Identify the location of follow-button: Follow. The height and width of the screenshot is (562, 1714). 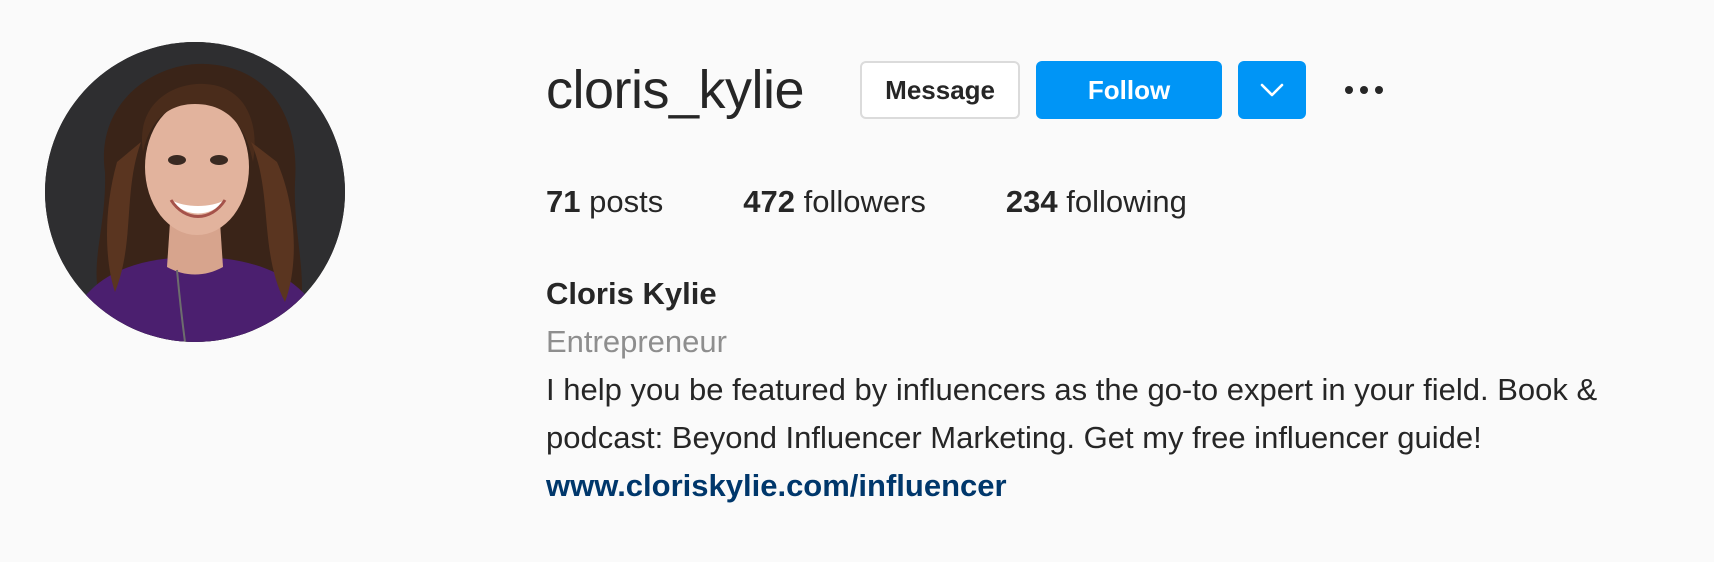
(1129, 90).